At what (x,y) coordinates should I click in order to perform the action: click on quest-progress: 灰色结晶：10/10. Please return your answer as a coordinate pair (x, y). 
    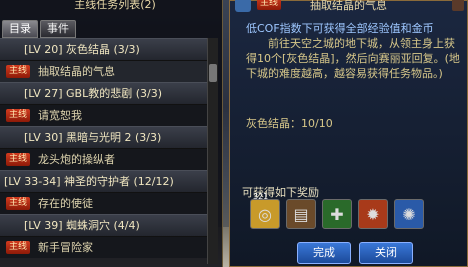
    Looking at the image, I should click on (289, 123).